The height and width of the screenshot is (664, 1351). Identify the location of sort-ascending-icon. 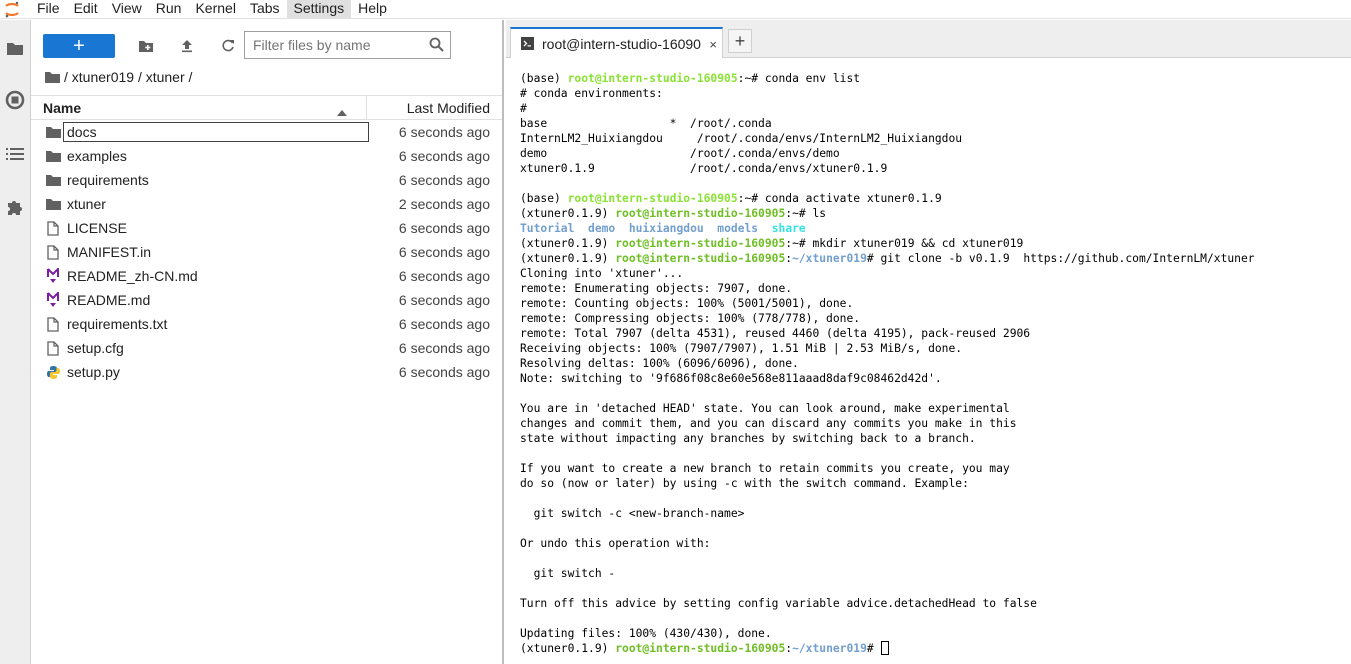
(342, 111).